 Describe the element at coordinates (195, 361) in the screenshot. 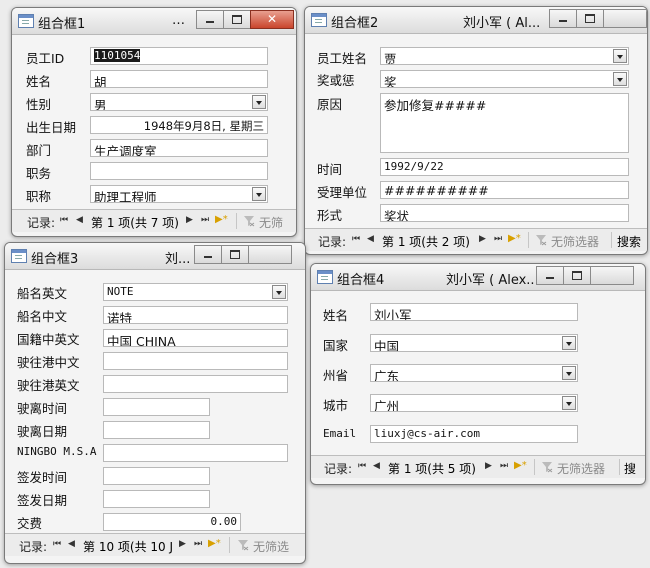

I see `dest-port-cn-field` at that location.